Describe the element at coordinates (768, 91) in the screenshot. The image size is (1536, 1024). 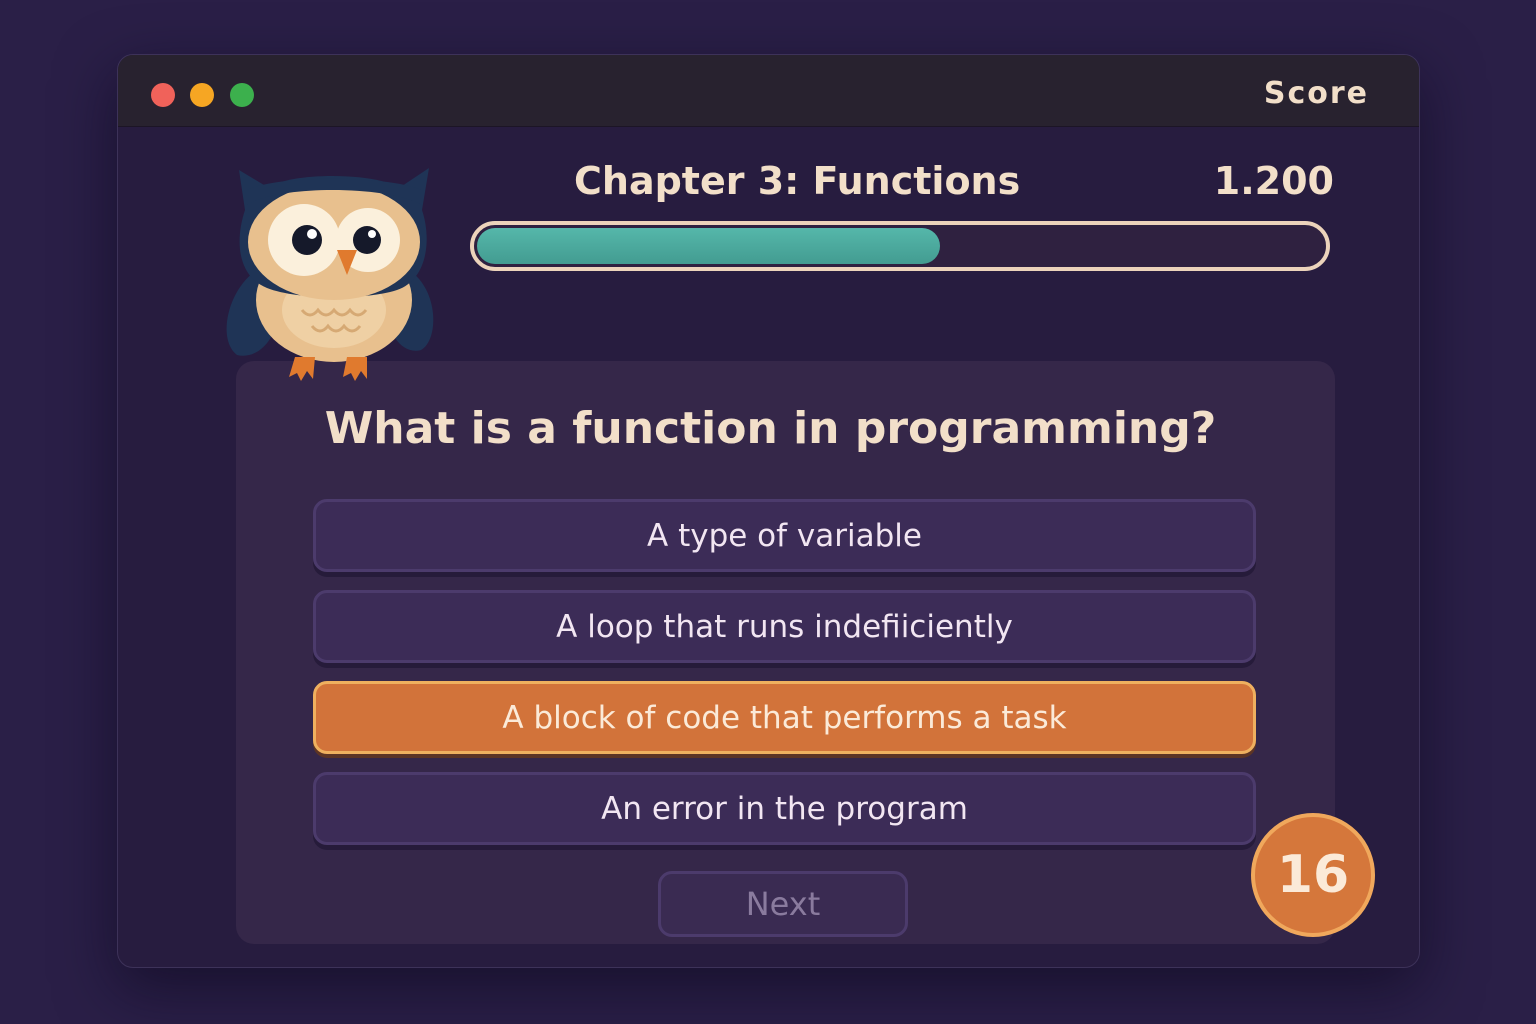
I see `title-bar: Score` at that location.